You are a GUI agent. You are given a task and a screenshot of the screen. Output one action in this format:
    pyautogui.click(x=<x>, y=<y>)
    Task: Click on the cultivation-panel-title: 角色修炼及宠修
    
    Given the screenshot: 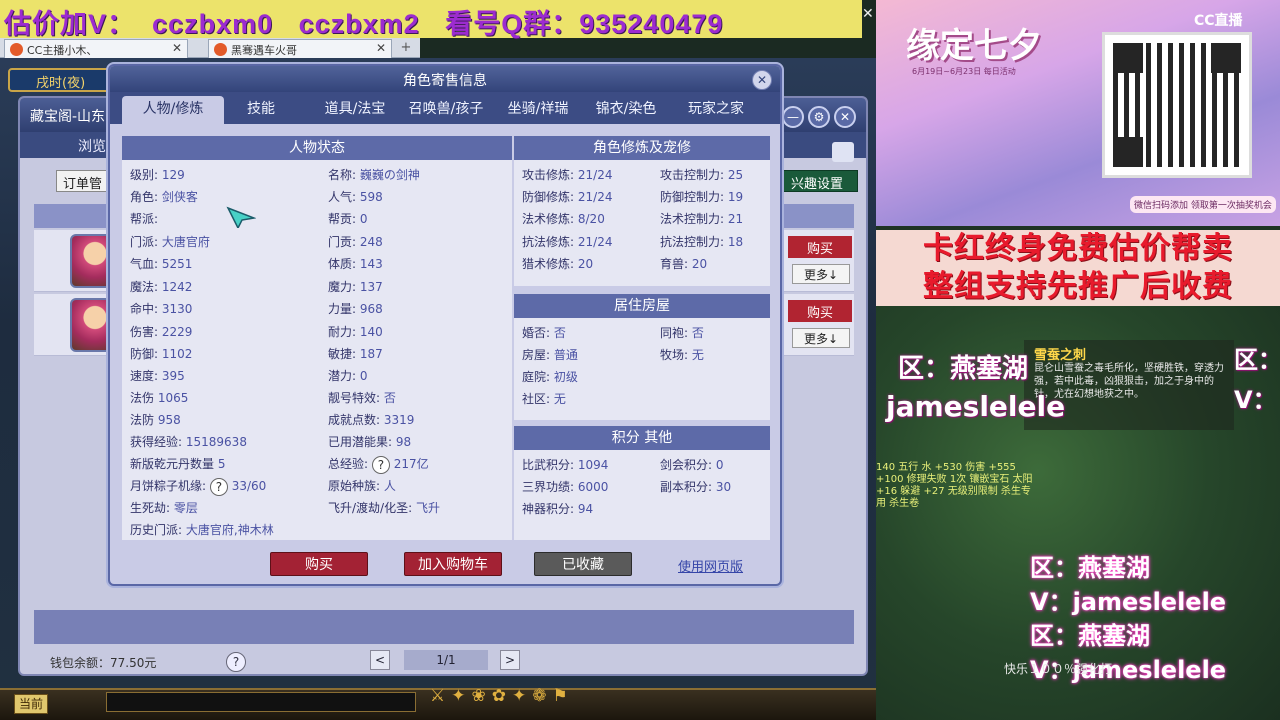 What is the action you would take?
    pyautogui.click(x=642, y=148)
    